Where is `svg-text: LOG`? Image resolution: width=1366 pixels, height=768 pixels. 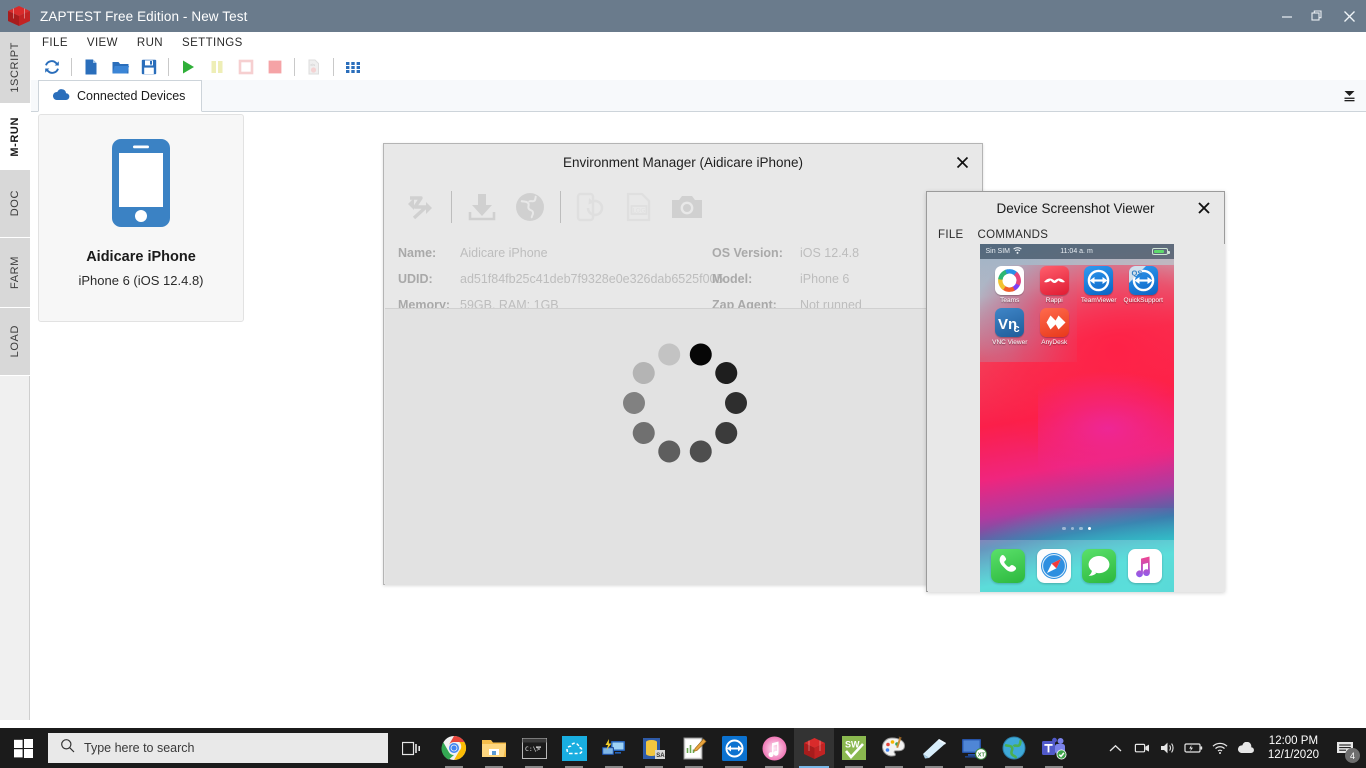
svg-text: LOG is located at coordinates (639, 211).